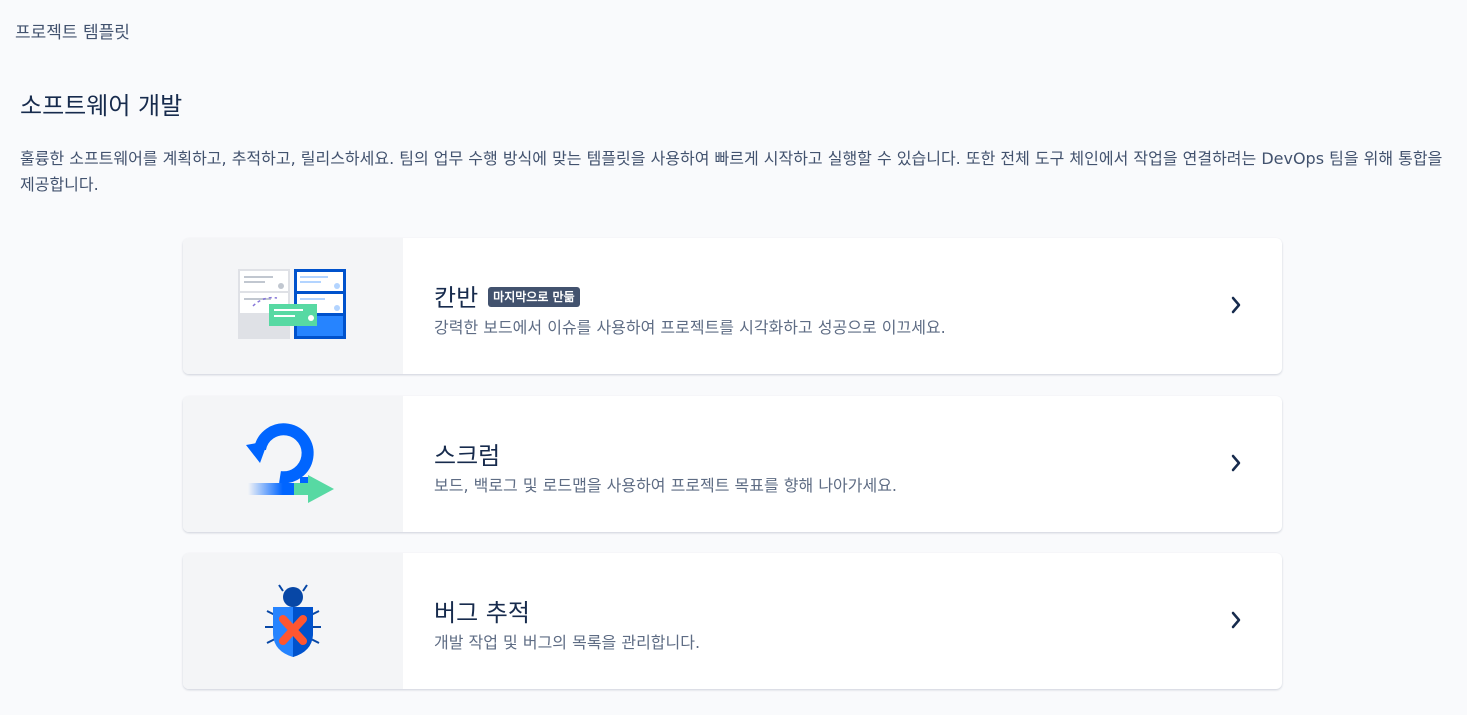 Image resolution: width=1467 pixels, height=715 pixels. I want to click on card-description: 보드, 백로그 및 로드맵을 사용하여 프로젝트 목표를 향해 나아가세요., so click(666, 485).